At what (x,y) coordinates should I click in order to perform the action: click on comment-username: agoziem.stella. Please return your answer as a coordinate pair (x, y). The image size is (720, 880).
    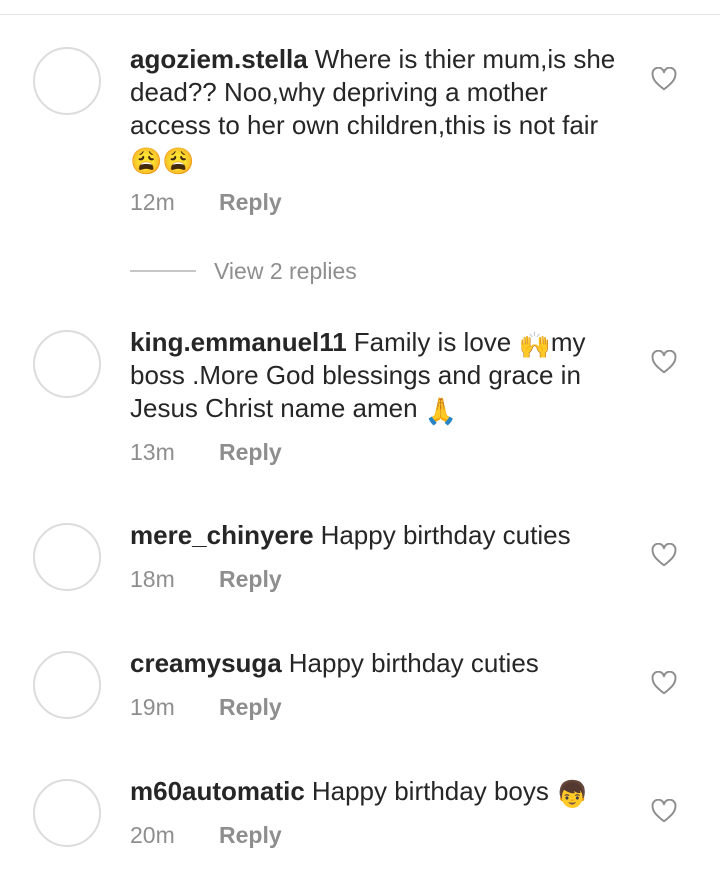
    Looking at the image, I should click on (219, 59).